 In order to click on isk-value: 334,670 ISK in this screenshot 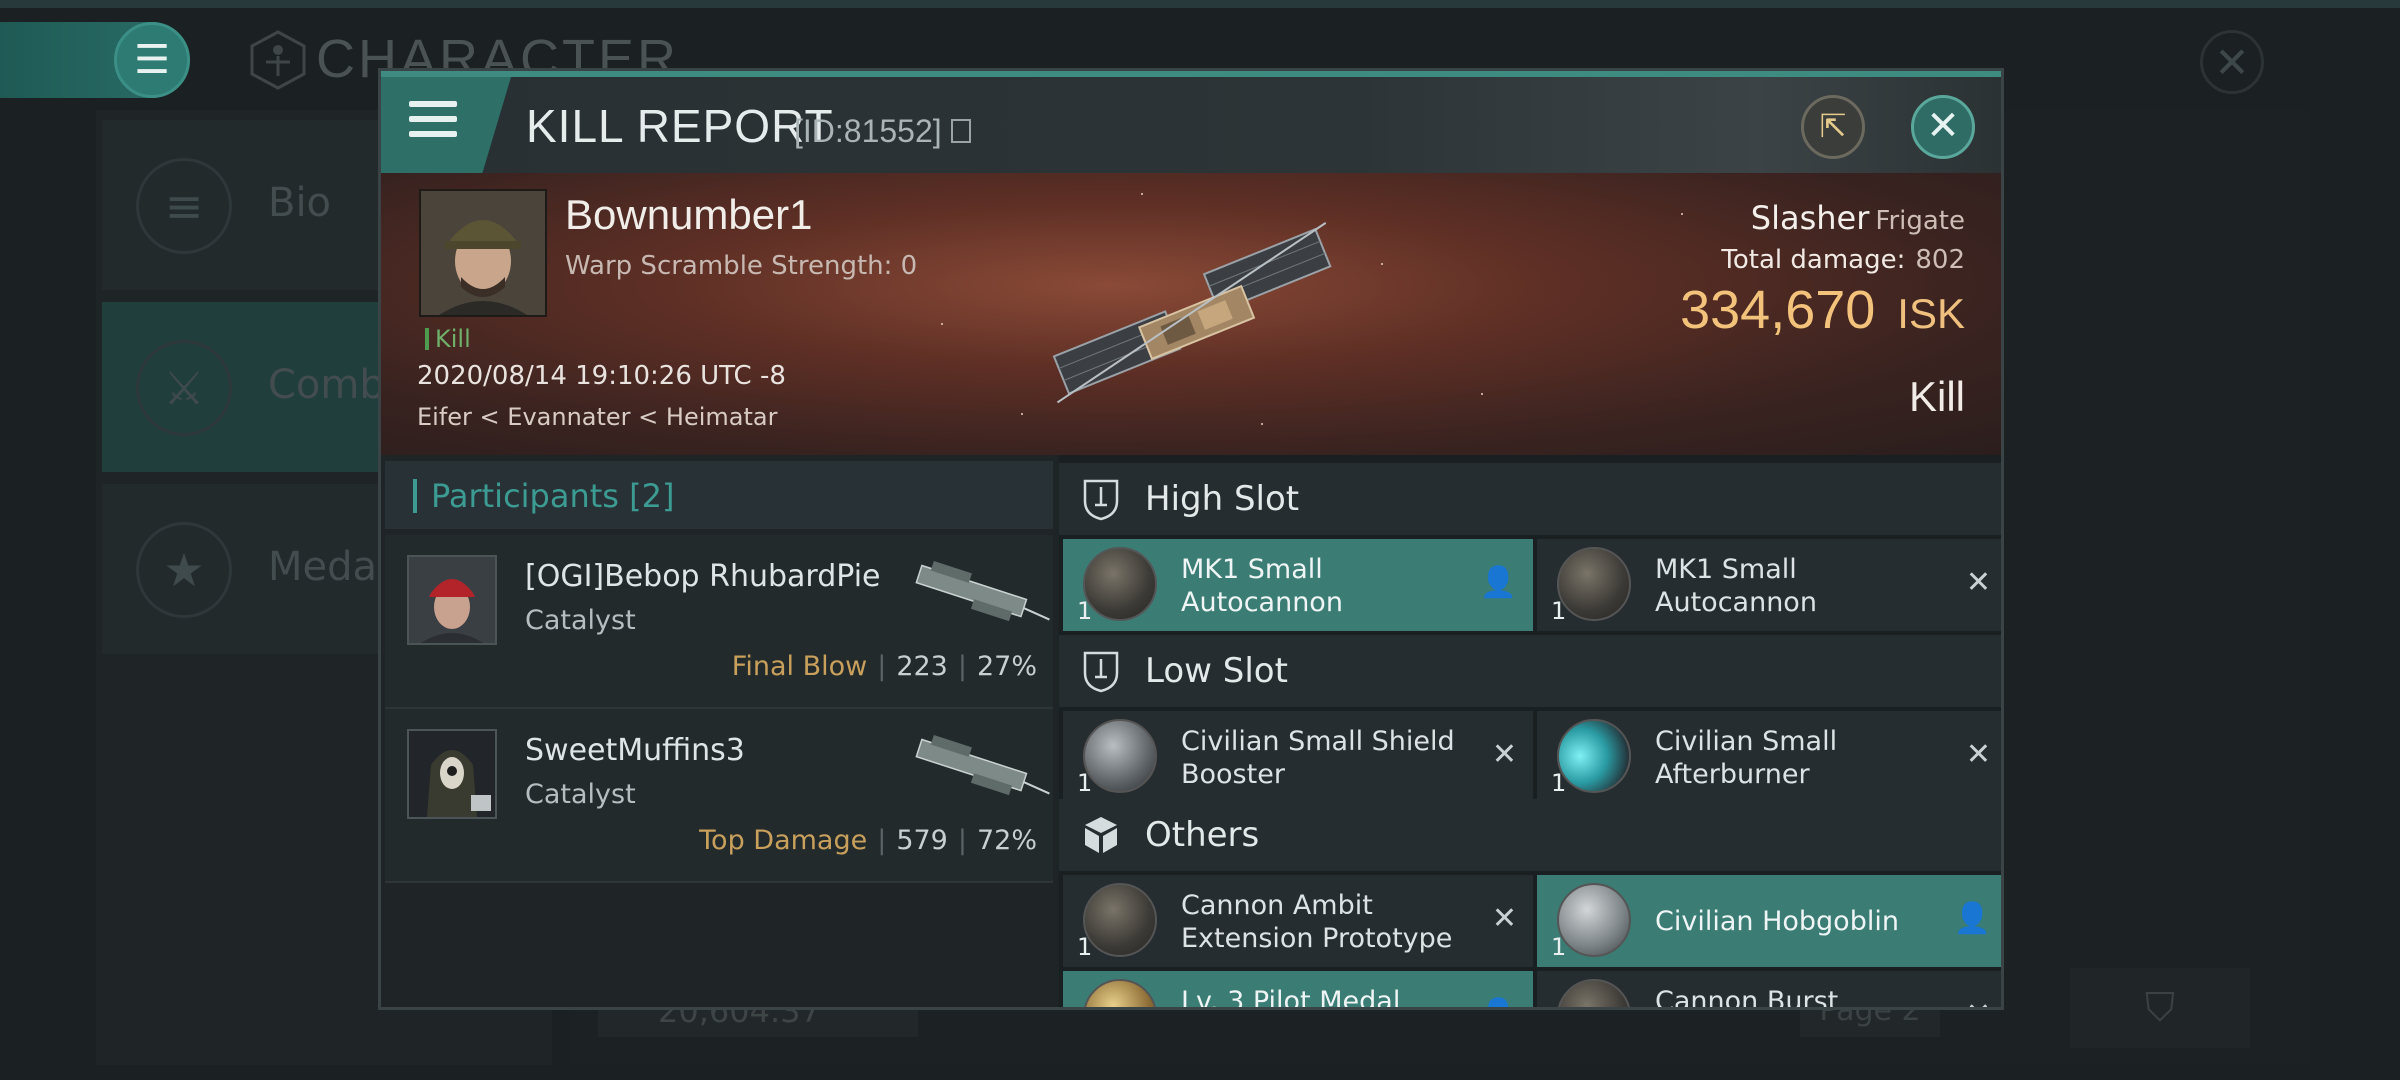, I will do `click(1822, 310)`.